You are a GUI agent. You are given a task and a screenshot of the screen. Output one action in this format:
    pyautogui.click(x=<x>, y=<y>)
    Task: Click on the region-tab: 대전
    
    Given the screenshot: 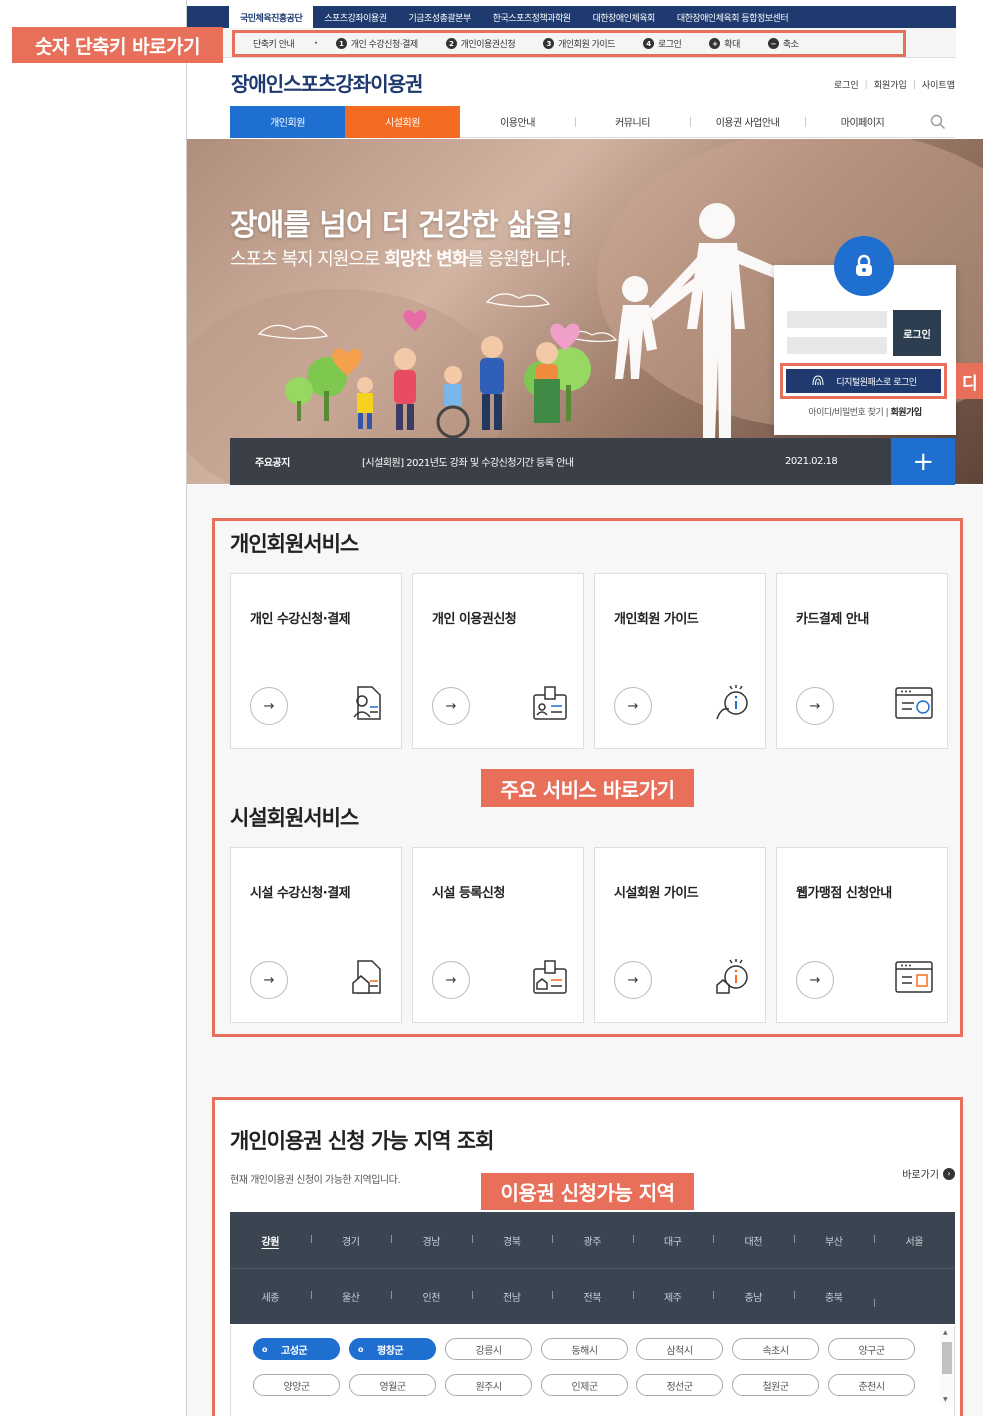 What is the action you would take?
    pyautogui.click(x=753, y=1240)
    